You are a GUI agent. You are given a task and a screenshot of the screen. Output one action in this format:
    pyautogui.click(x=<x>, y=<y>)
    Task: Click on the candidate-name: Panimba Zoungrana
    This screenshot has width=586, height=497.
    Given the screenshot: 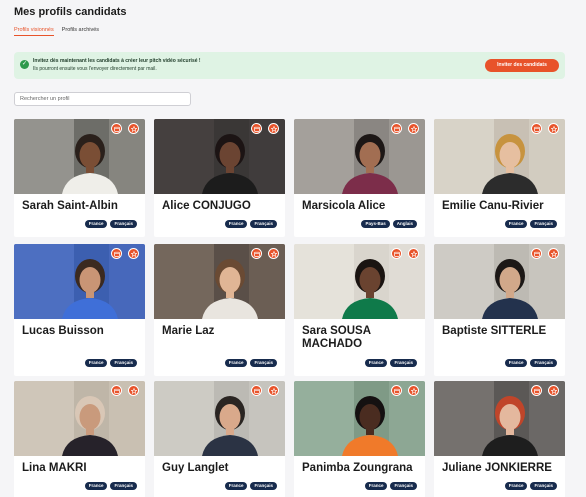 What is the action you would take?
    pyautogui.click(x=357, y=468)
    